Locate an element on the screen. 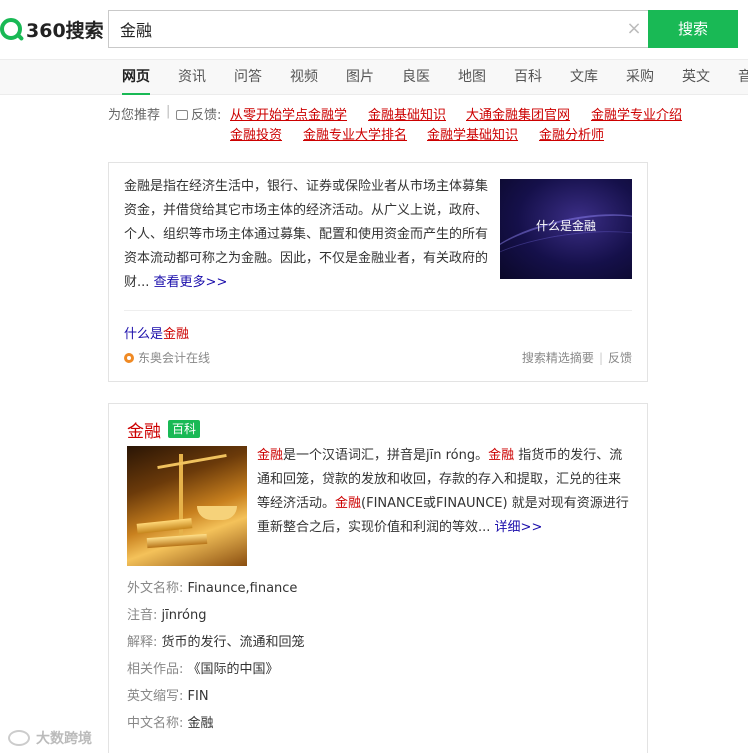  tab-news: 资讯 is located at coordinates (192, 77).